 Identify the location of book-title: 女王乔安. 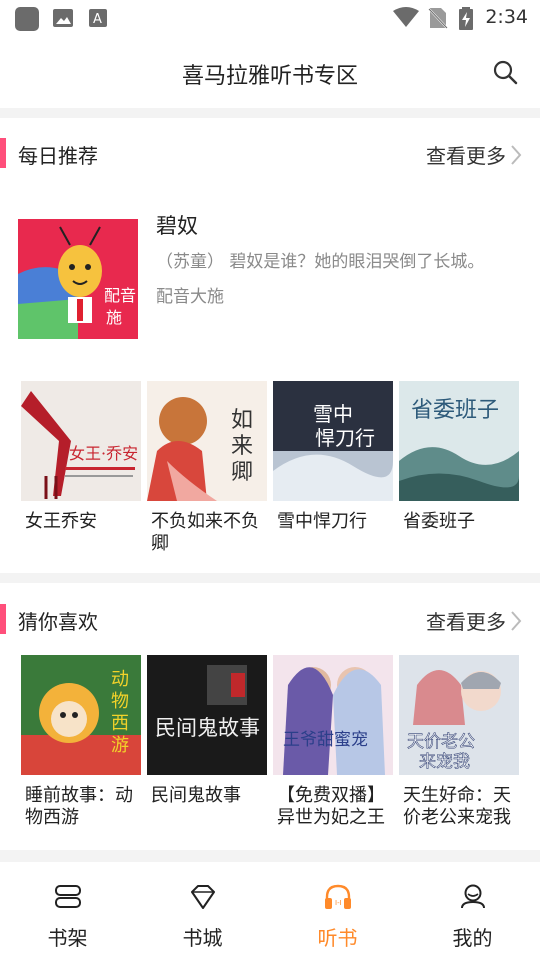
(61, 521).